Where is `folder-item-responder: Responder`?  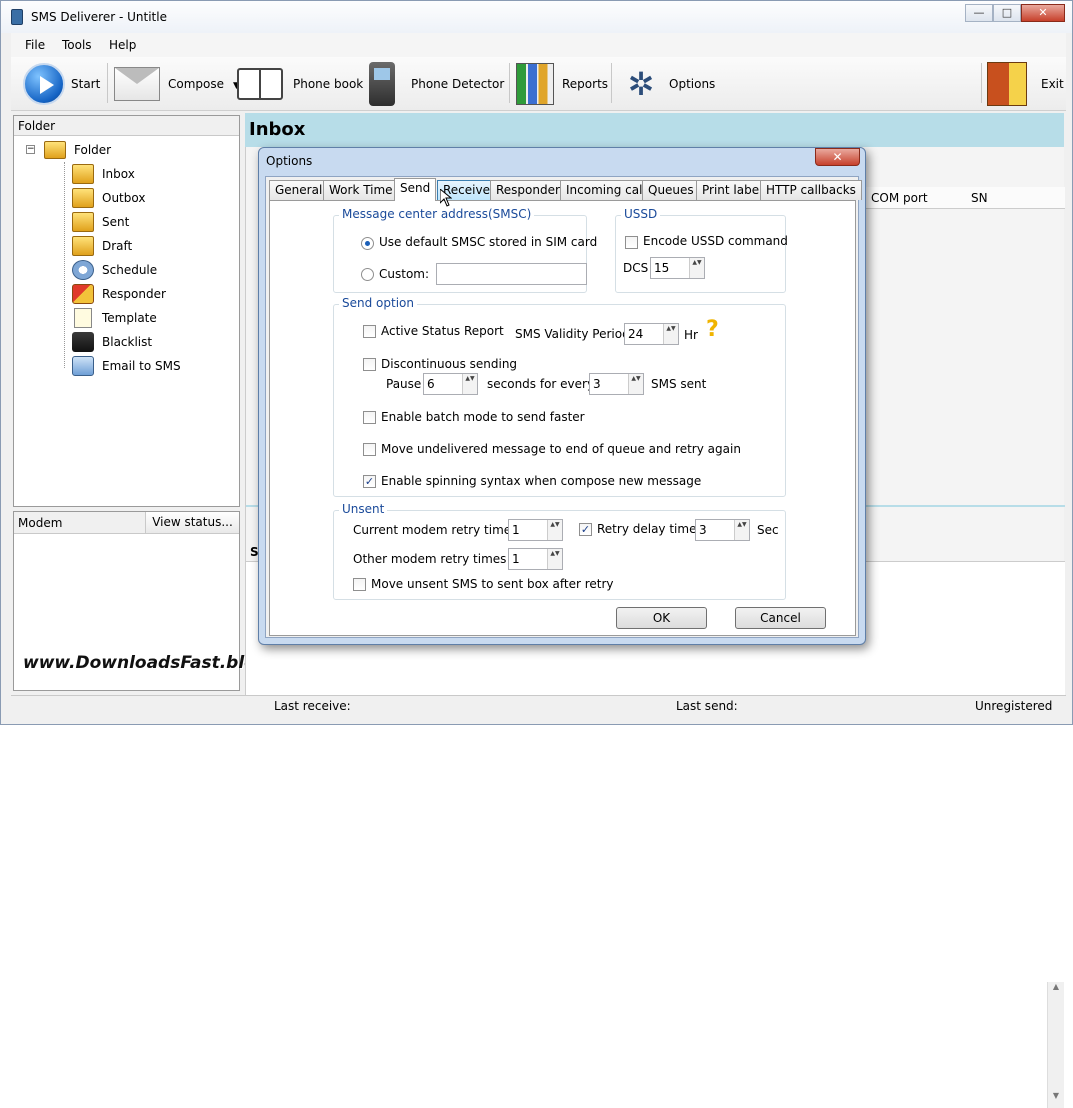
folder-item-responder: Responder is located at coordinates (119, 294).